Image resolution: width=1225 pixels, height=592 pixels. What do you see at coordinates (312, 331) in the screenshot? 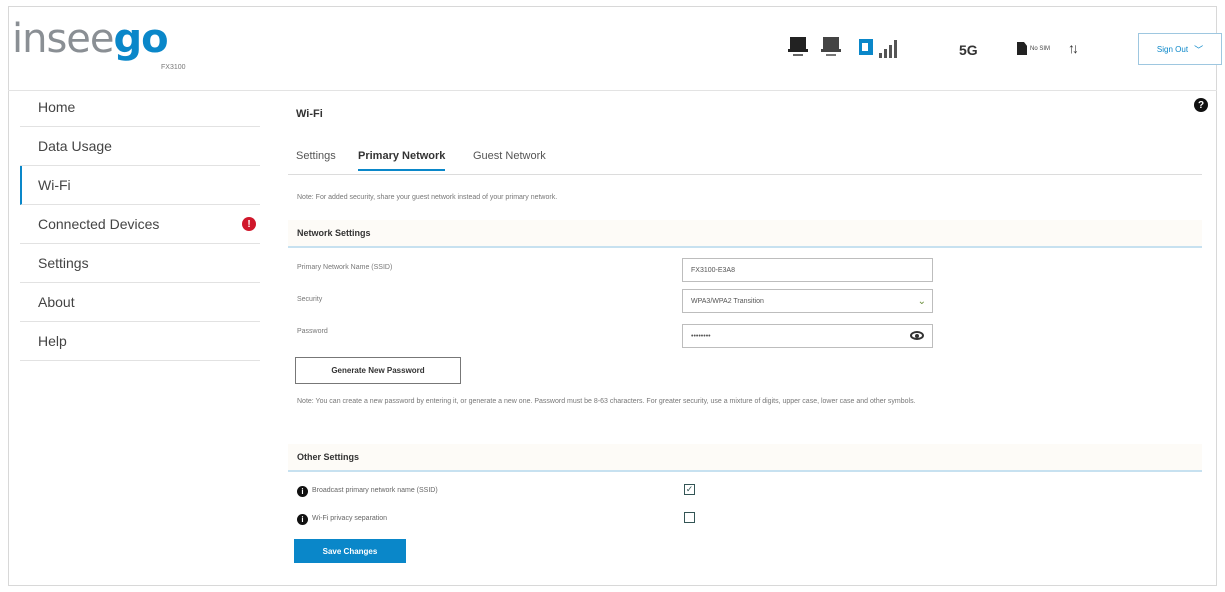
I see `password-label: Password` at bounding box center [312, 331].